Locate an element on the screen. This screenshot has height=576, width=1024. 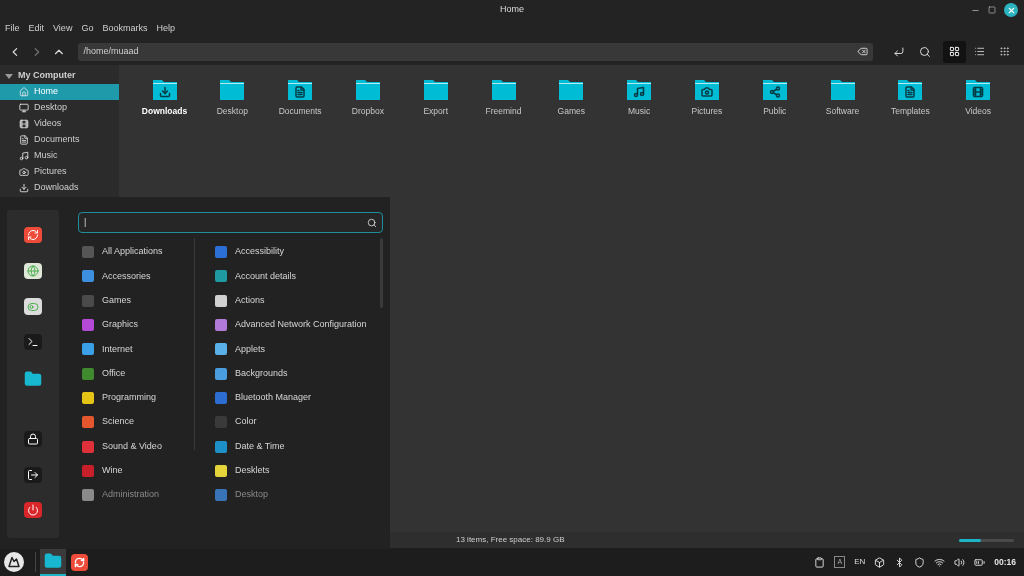
menu-item: Color is located at coordinates (295, 422).